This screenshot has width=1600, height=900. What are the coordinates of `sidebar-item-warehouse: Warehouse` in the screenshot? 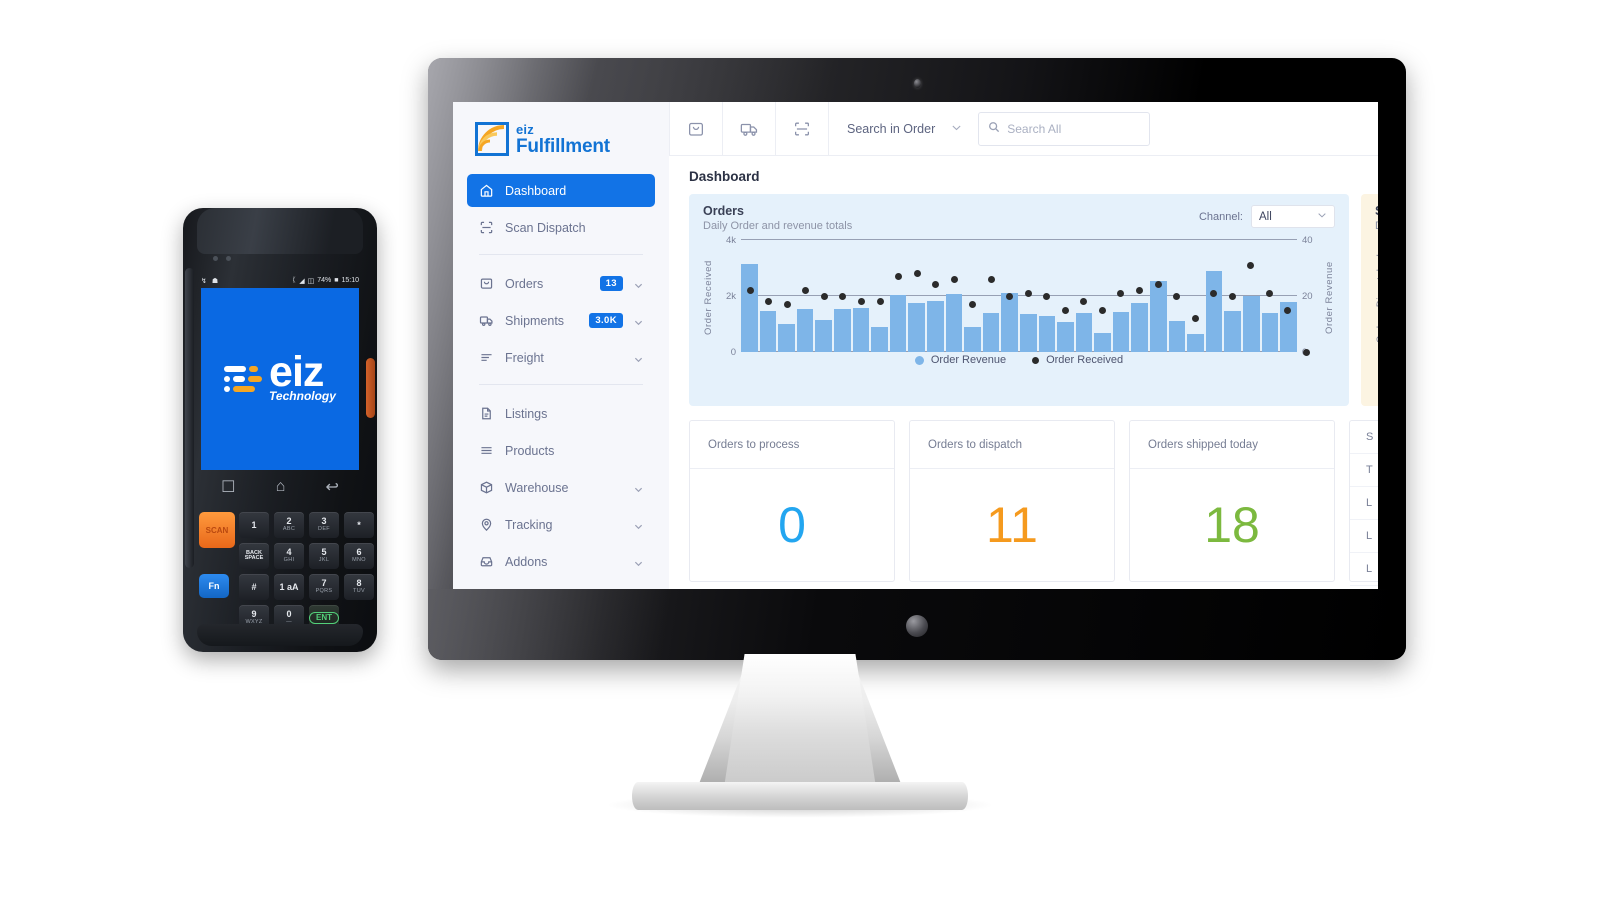 It's located at (561, 487).